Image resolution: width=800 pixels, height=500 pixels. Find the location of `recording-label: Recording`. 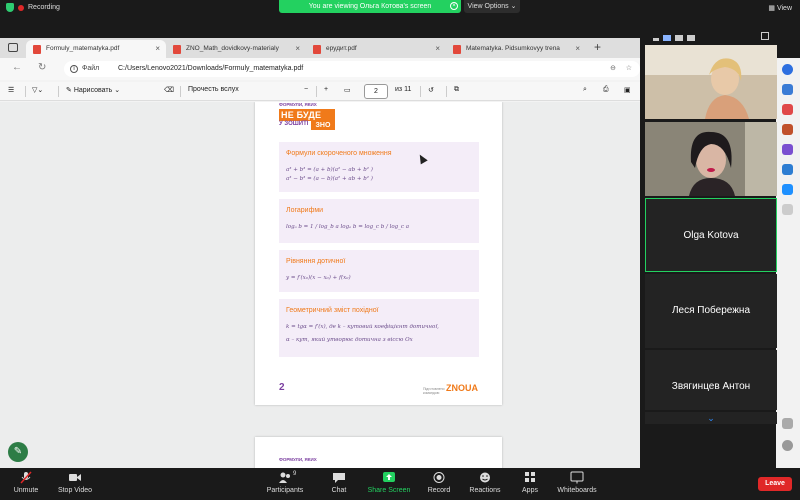

recording-label: Recording is located at coordinates (44, 7).